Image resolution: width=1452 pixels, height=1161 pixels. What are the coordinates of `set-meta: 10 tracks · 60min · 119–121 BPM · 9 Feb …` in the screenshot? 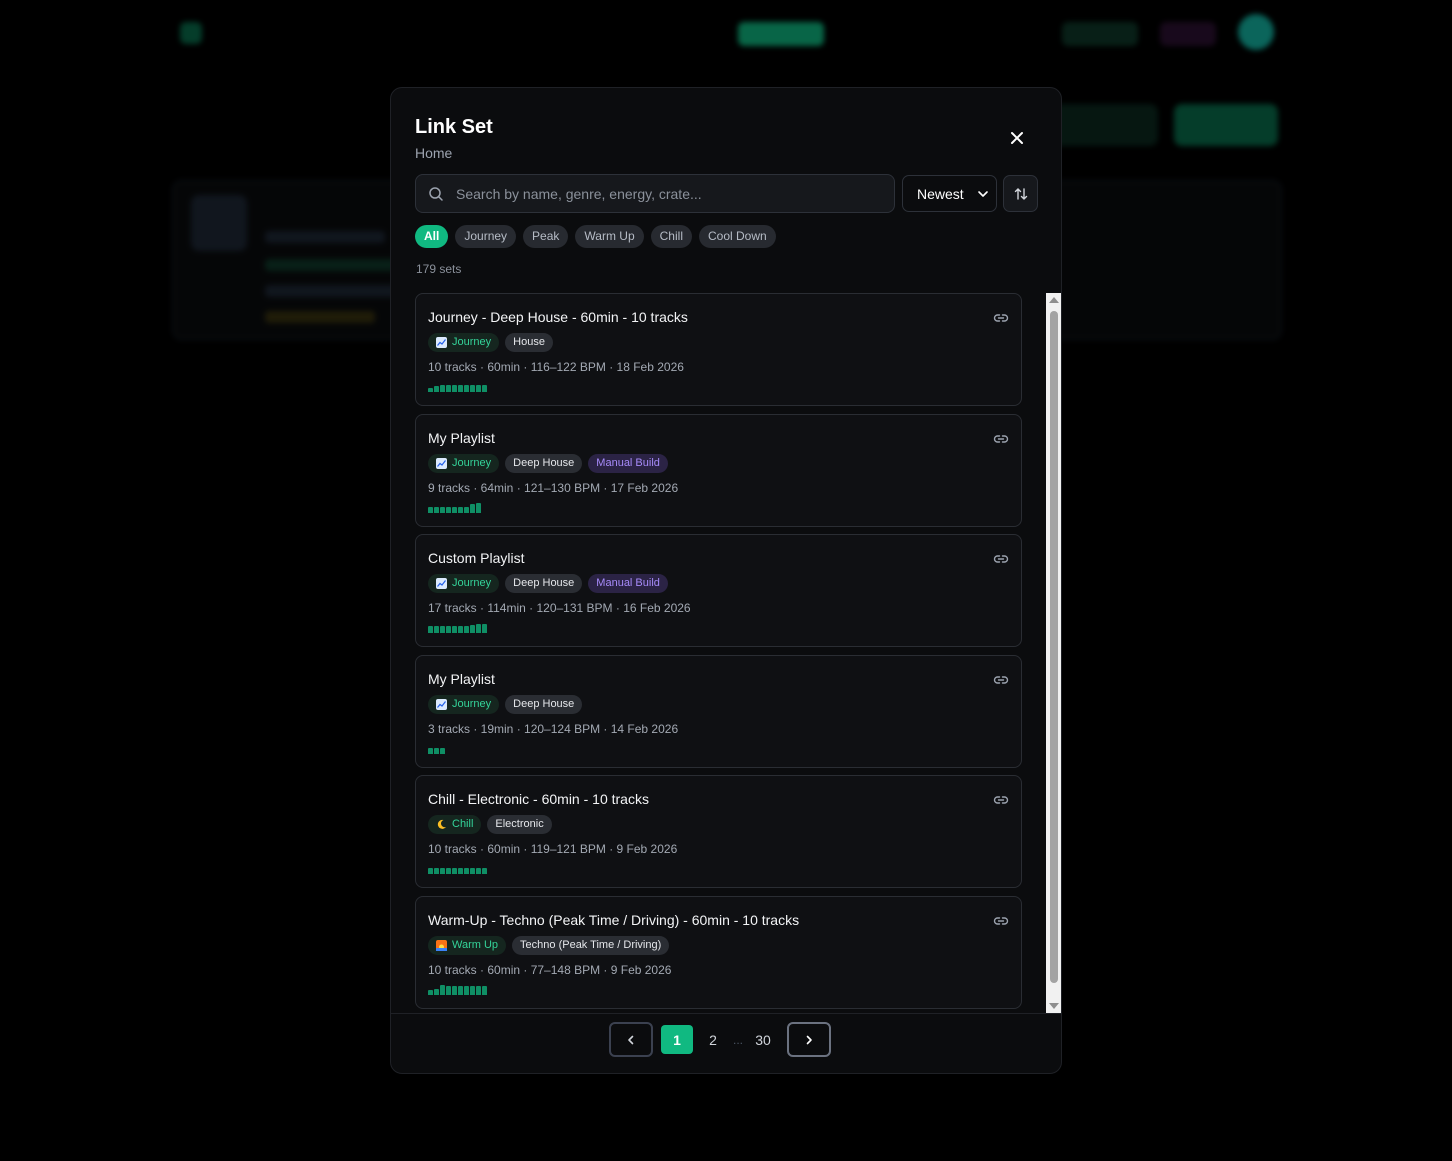 It's located at (553, 849).